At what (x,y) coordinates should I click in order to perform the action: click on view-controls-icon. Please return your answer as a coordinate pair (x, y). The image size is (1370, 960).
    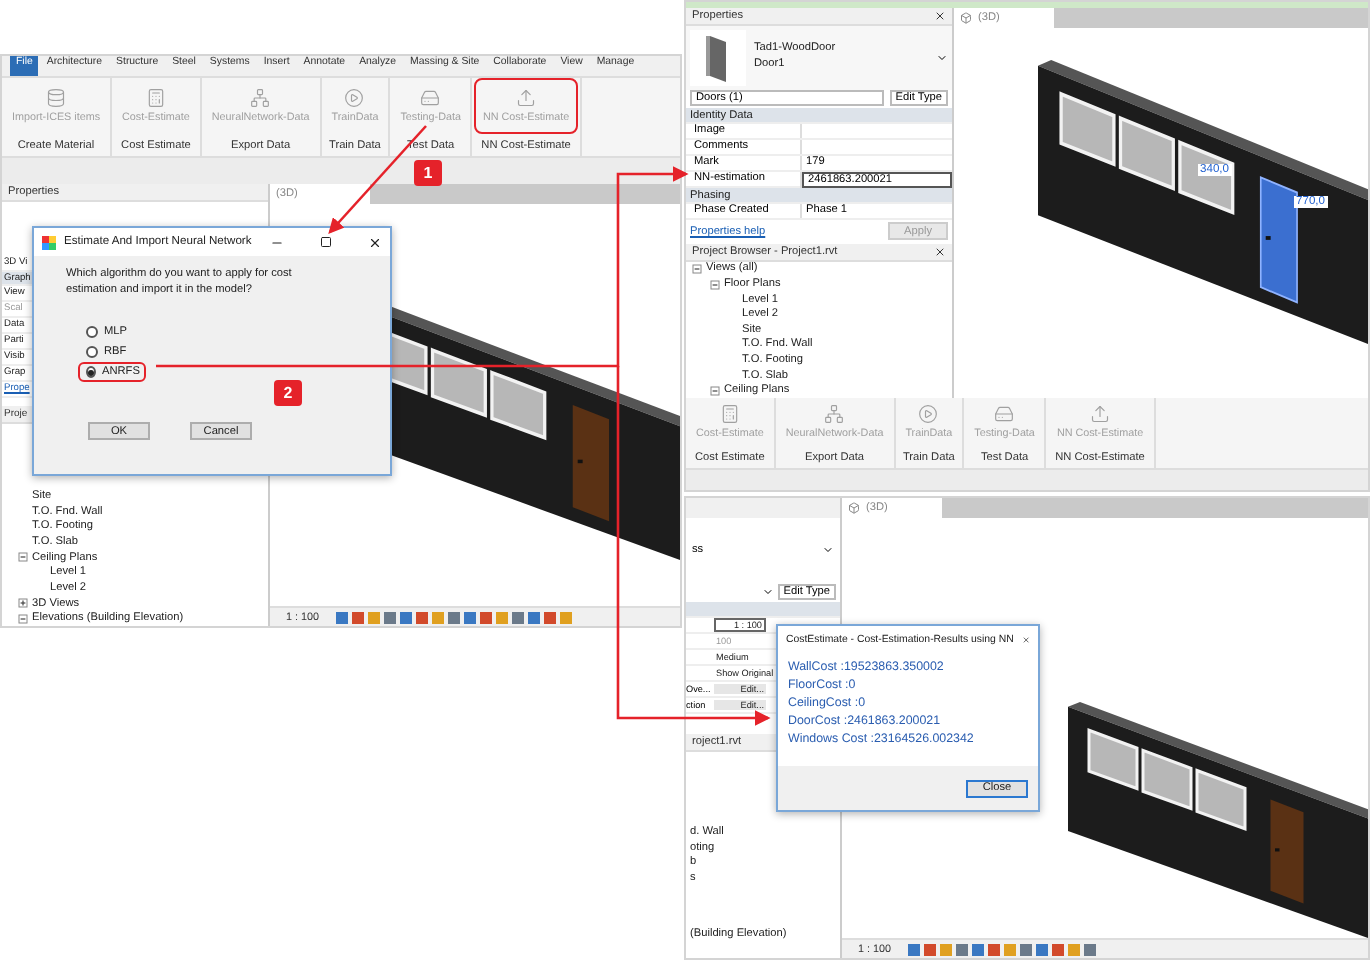
    Looking at the image, I should click on (455, 617).